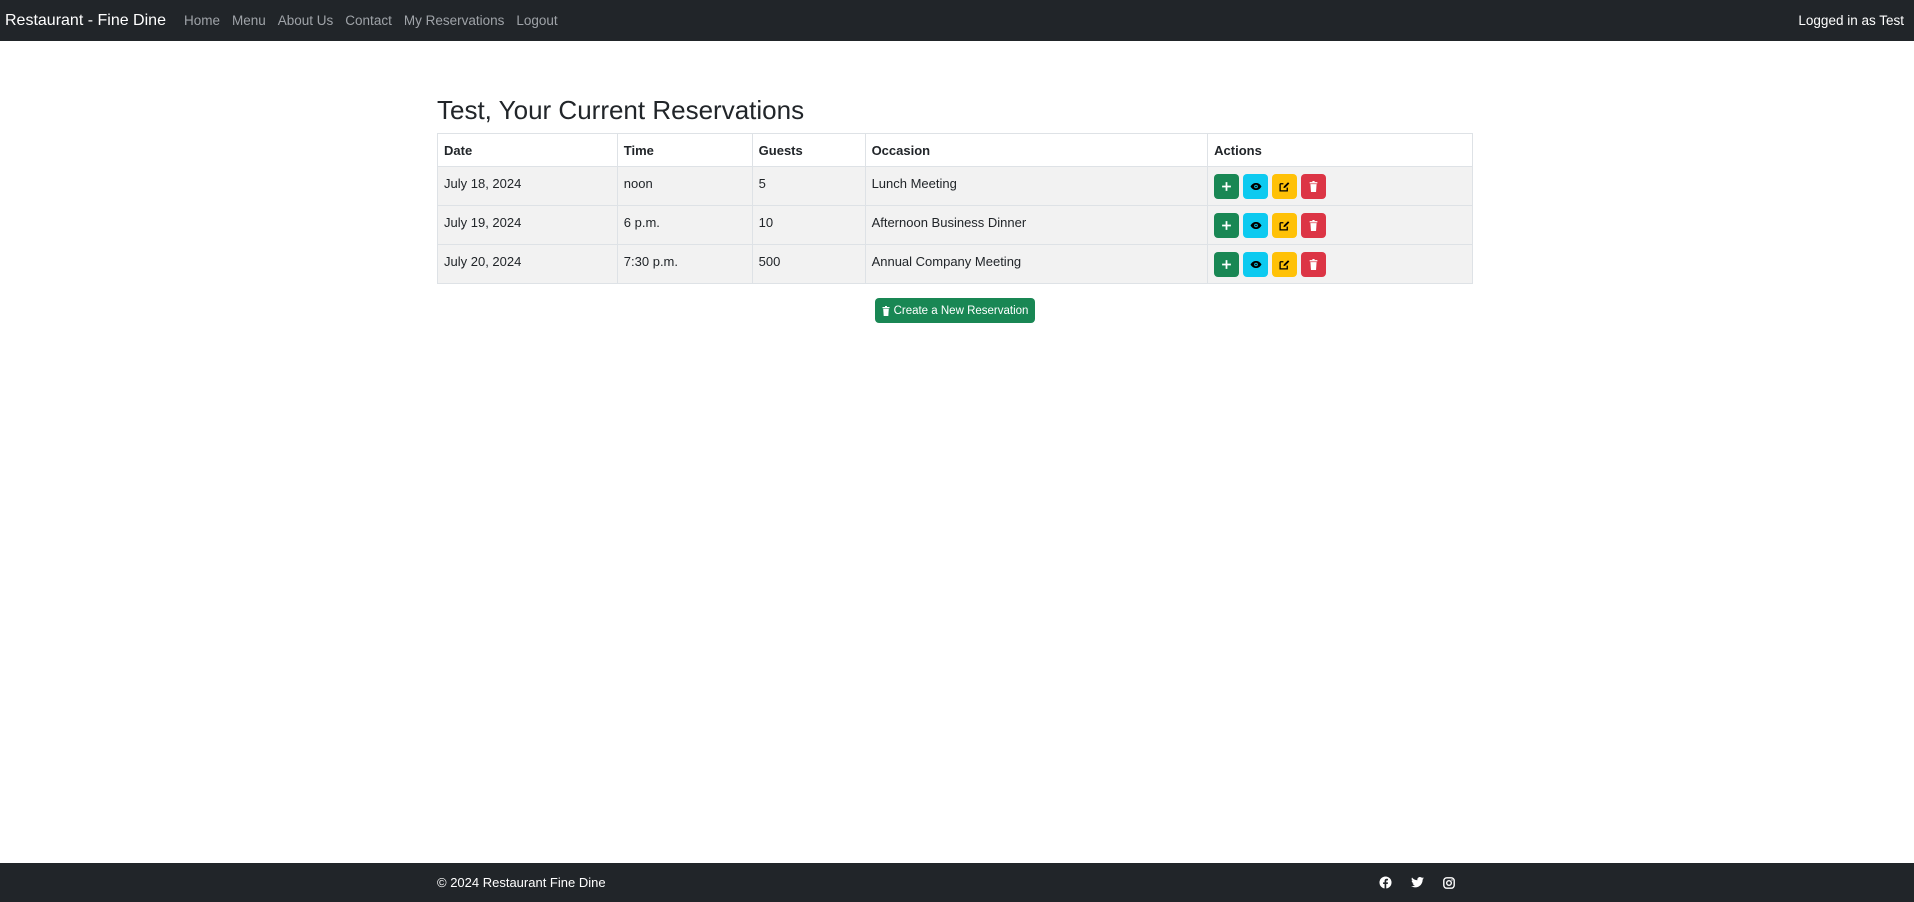 The image size is (1914, 902). Describe the element at coordinates (527, 225) in the screenshot. I see `cell-date: July 19, 2024` at that location.